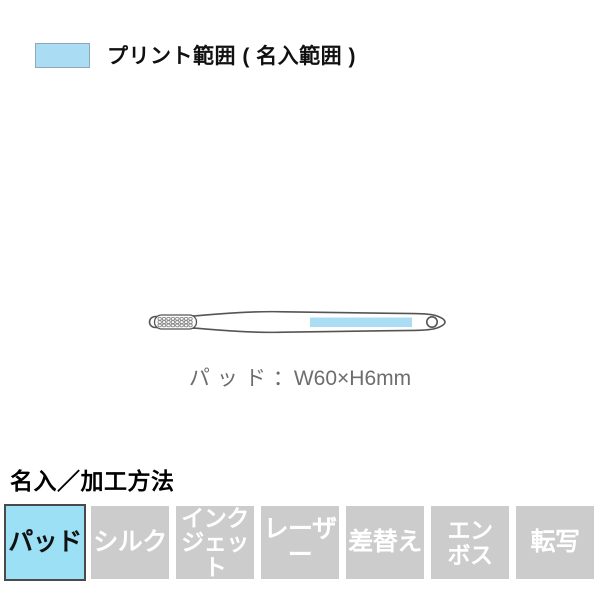 The image size is (600, 600). Describe the element at coordinates (231, 56) in the screenshot. I see `print-area-legend-label: プリント範囲 ( 名入範囲 )` at that location.